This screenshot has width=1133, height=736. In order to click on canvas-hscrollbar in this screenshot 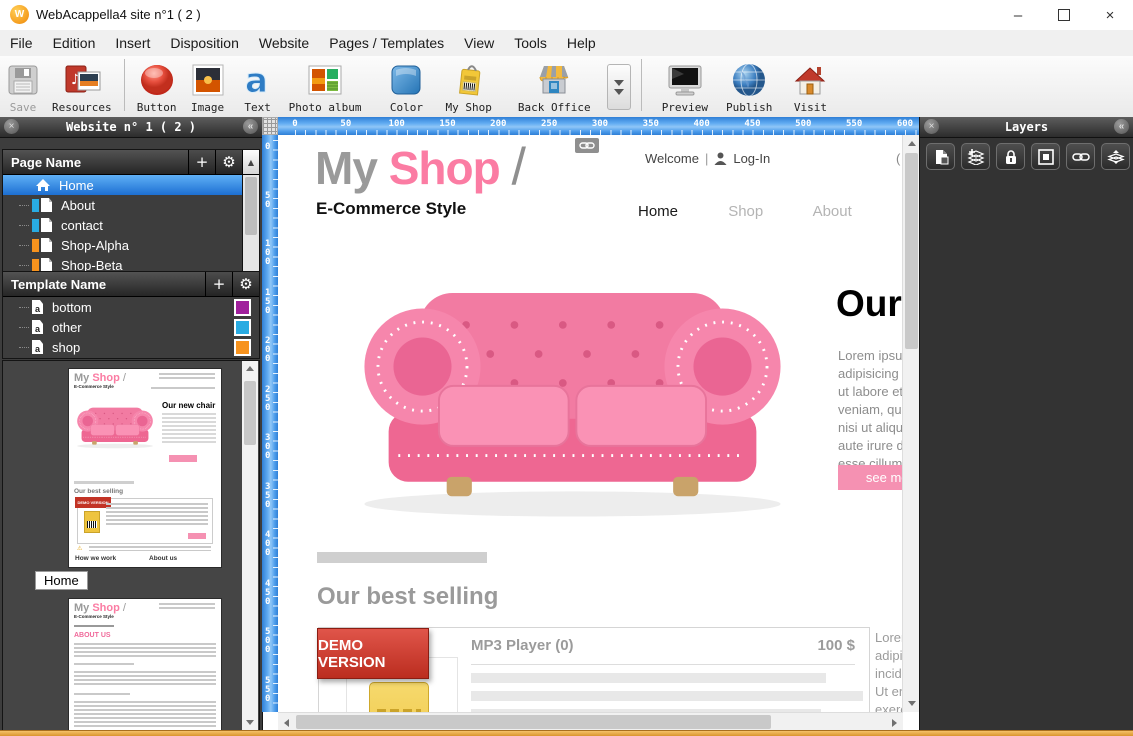, I will do `click(590, 722)`.